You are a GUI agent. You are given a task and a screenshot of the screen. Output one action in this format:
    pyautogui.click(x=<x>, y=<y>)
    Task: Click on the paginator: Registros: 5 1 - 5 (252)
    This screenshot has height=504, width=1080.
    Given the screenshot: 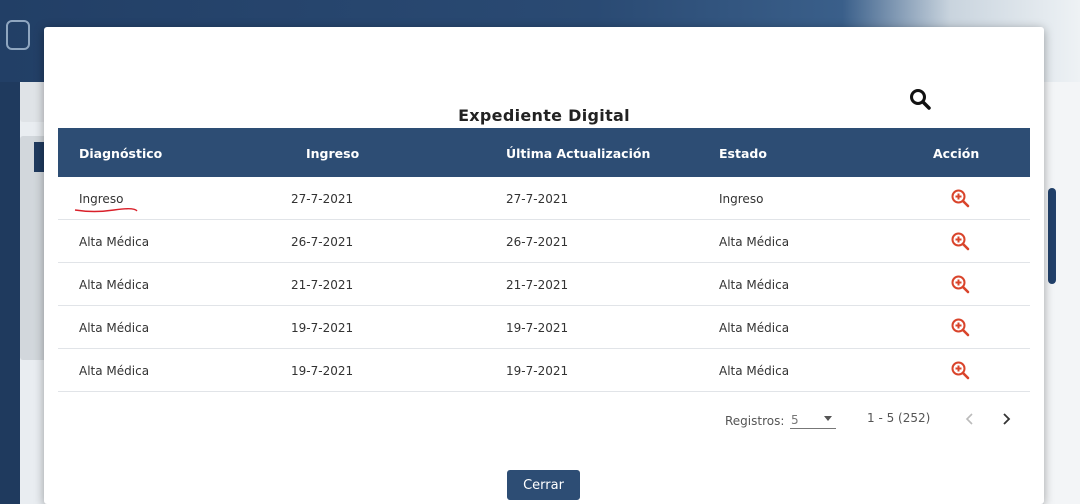 What is the action you would take?
    pyautogui.click(x=544, y=422)
    